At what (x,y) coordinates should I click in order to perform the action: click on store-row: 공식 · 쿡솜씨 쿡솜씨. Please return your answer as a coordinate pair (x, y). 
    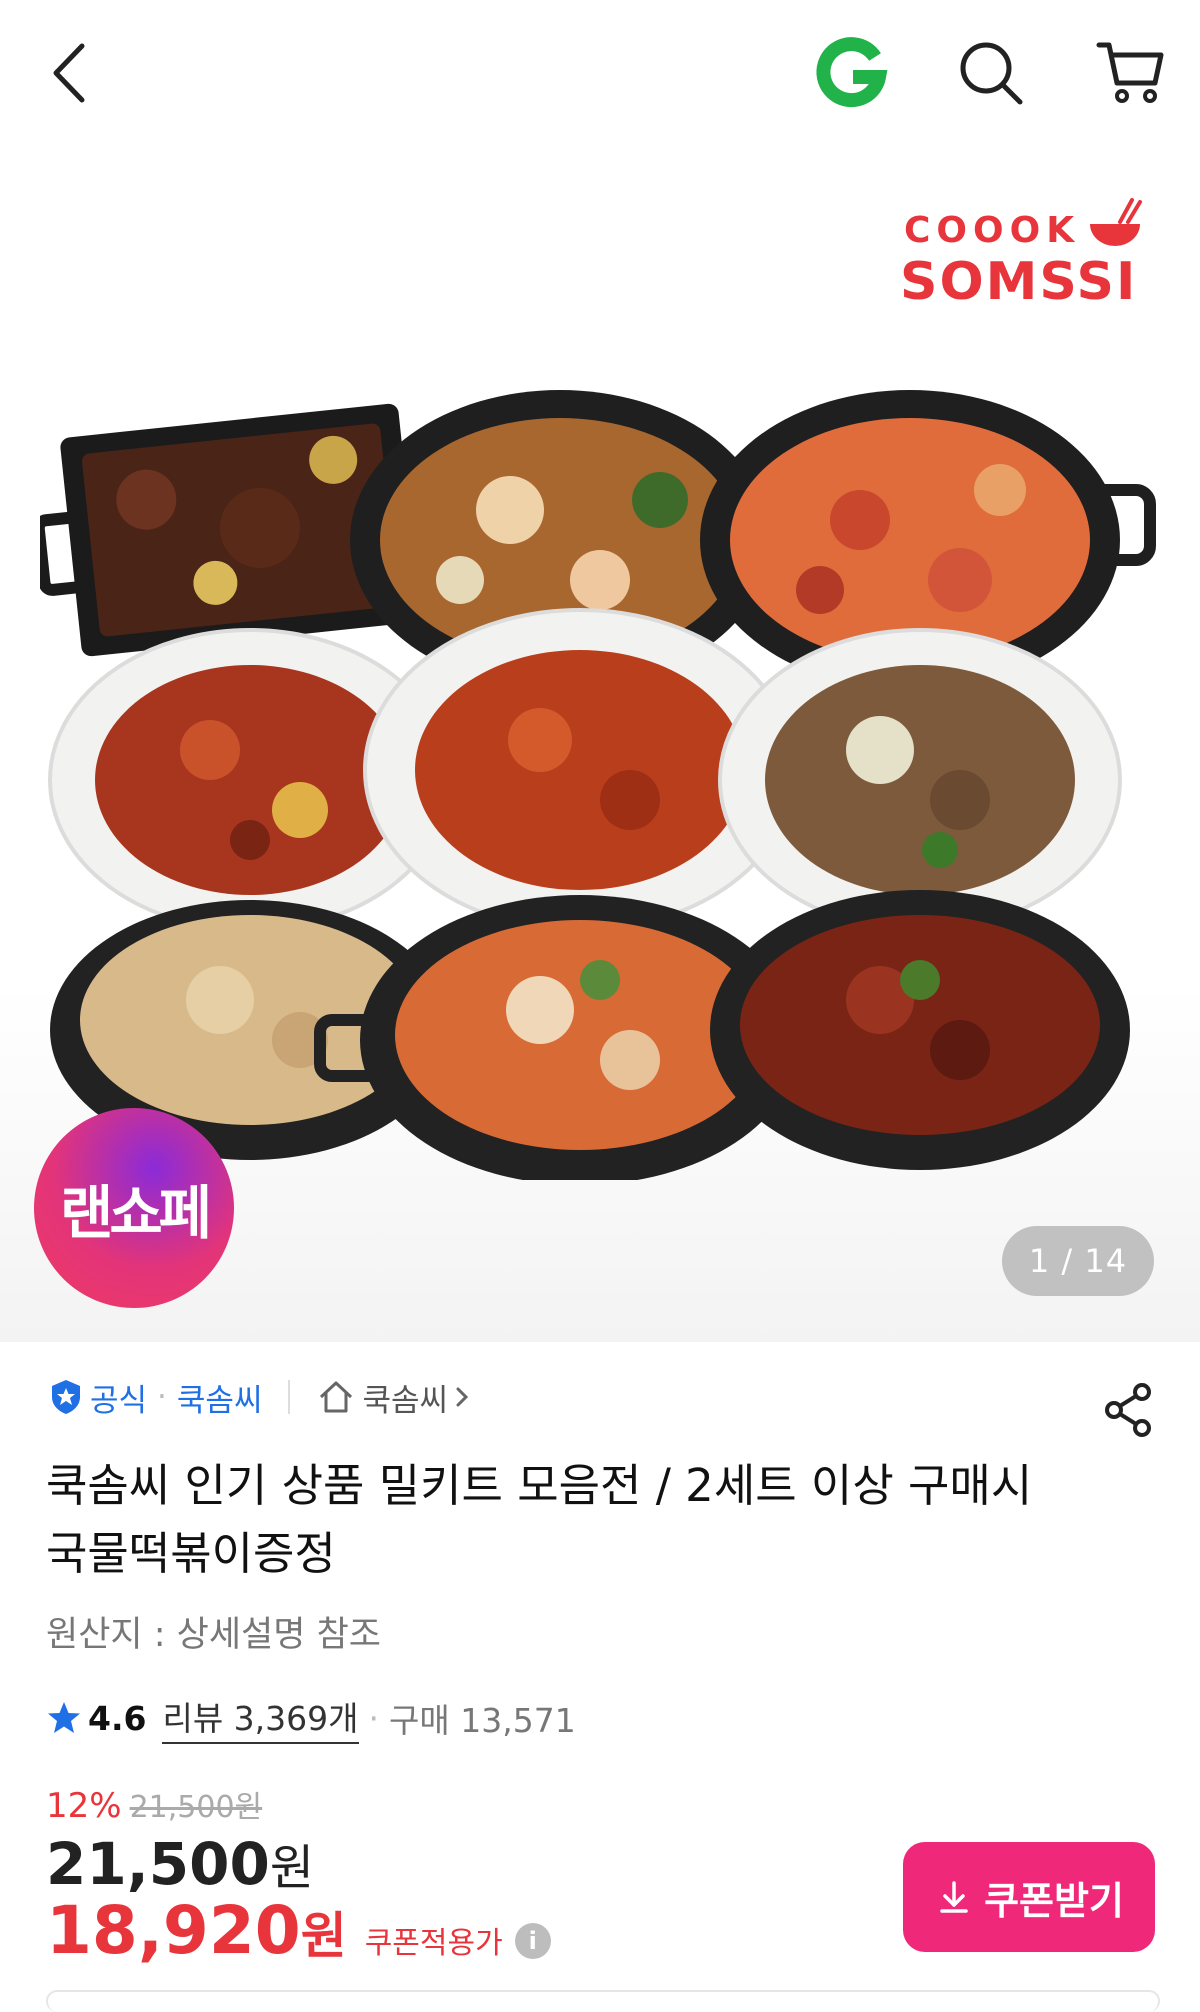
    Looking at the image, I should click on (259, 1397).